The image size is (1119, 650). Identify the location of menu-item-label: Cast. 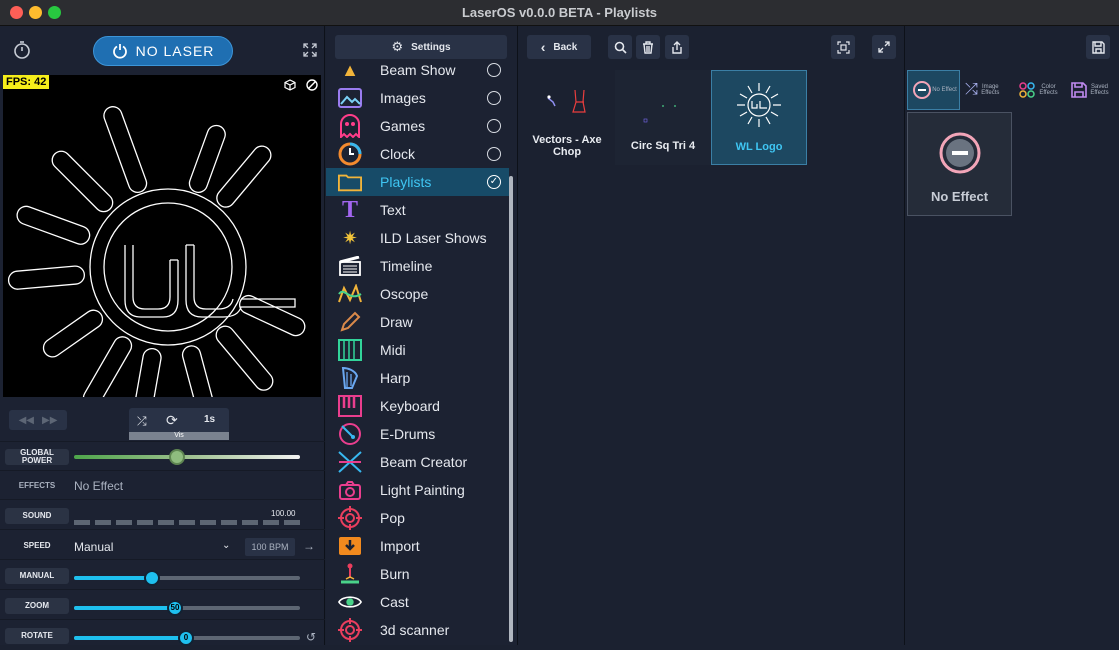
(394, 602).